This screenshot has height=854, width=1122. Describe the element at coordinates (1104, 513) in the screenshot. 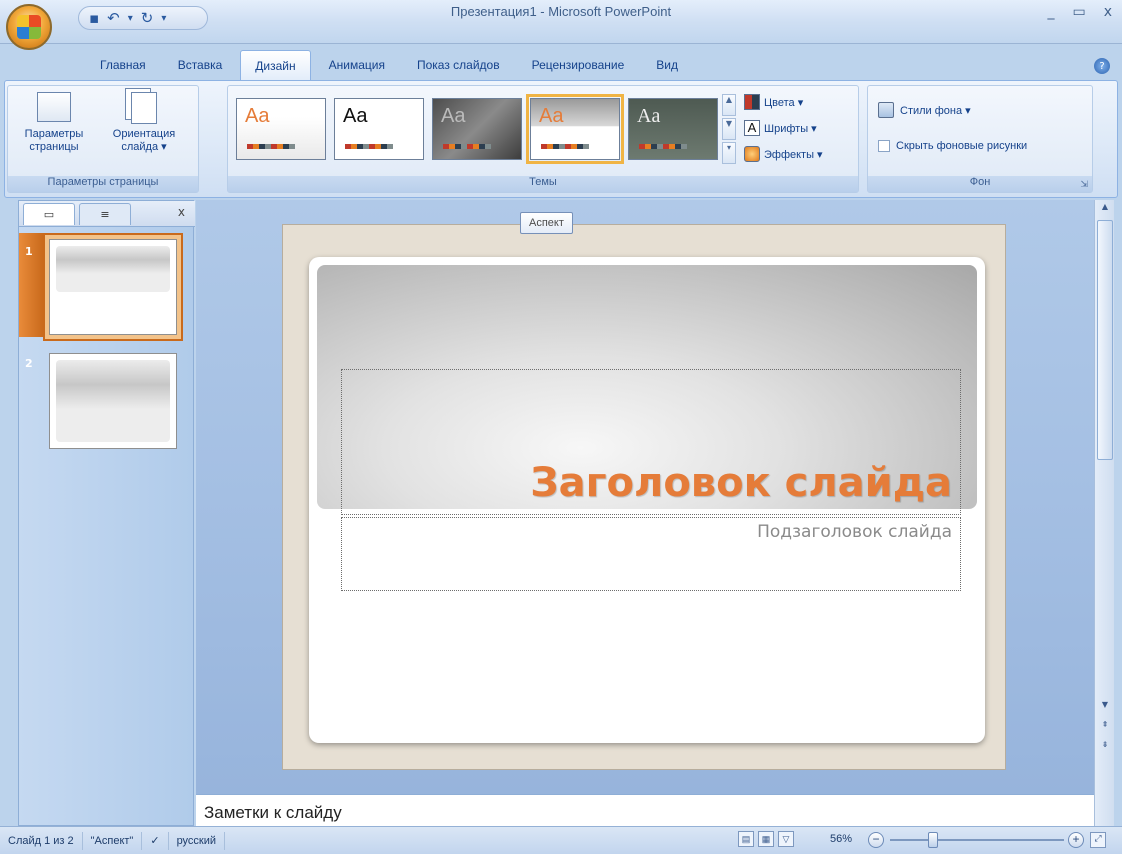

I see `vertical-scrollbar: ▲ ▼ ⇞ ⇟` at that location.